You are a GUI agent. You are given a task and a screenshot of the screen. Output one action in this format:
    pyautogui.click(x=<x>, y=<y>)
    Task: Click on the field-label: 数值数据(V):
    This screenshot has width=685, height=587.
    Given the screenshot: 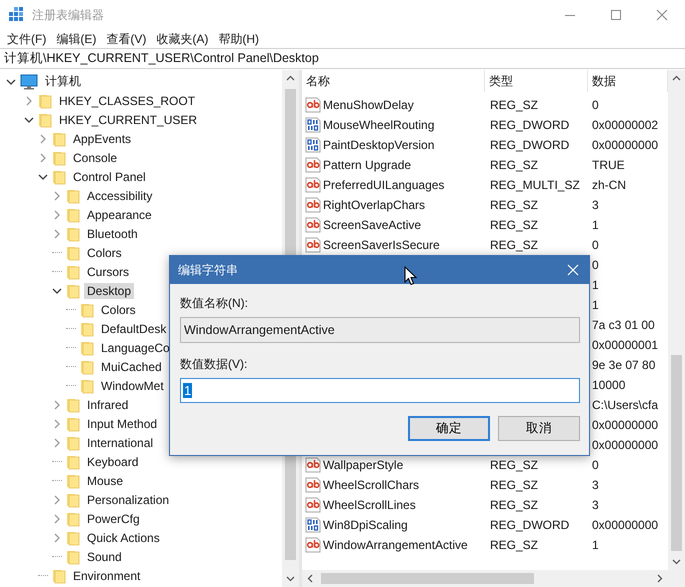 What is the action you would take?
    pyautogui.click(x=214, y=364)
    